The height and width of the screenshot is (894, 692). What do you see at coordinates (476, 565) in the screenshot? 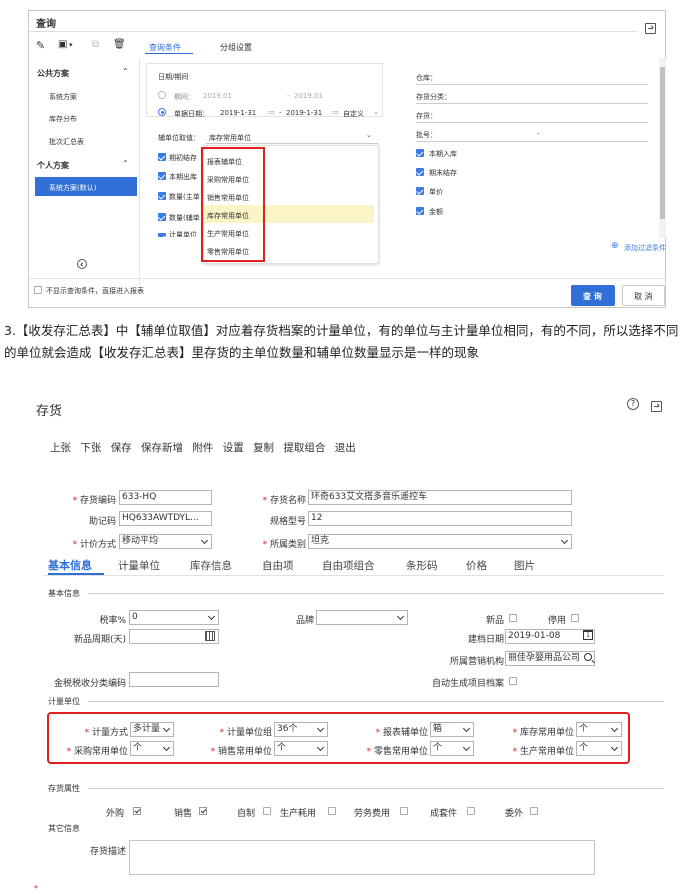
I see `tab-price: 价格` at bounding box center [476, 565].